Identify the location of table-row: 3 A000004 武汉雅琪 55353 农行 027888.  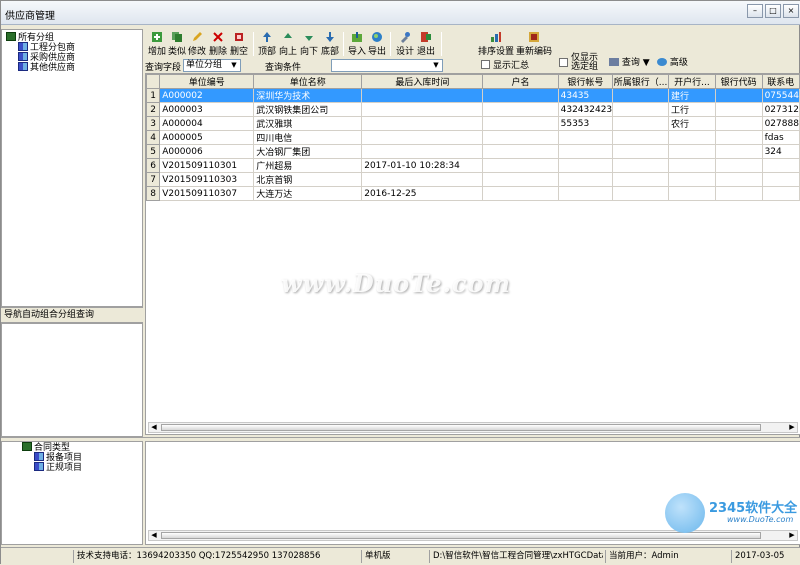
(473, 123).